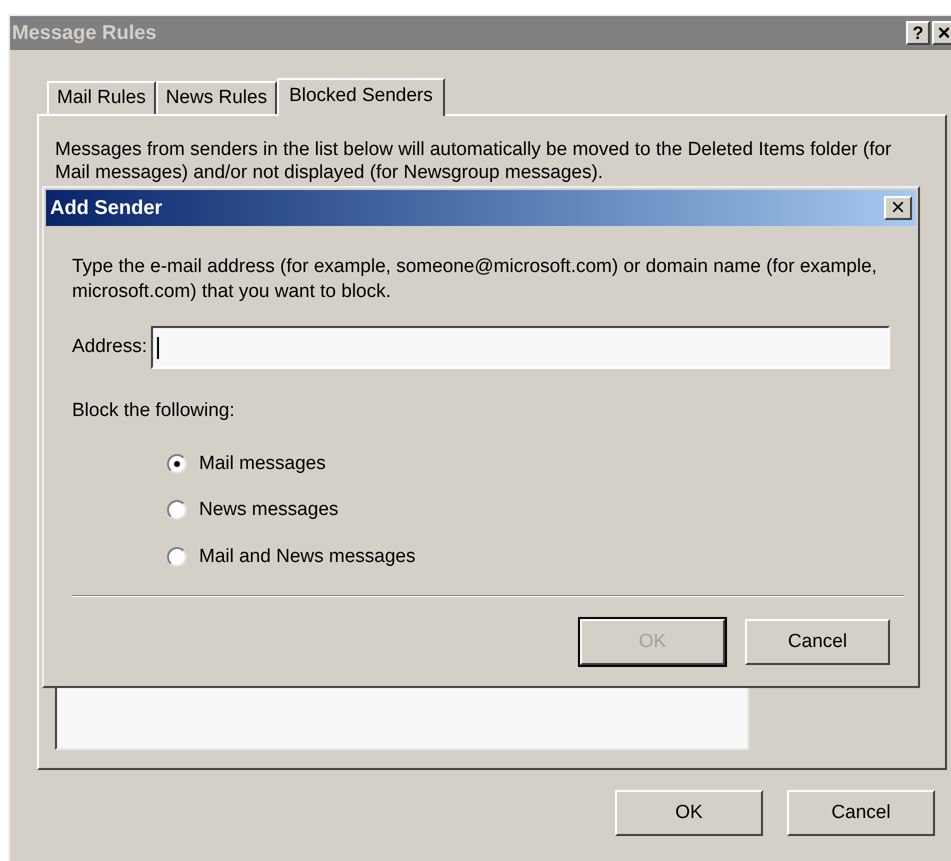  What do you see at coordinates (475, 279) in the screenshot?
I see `instructions-text: Type the e-mail address (for example, someone@microsoft.com) or domain name (for example, microsoft.com) that you want to block.` at bounding box center [475, 279].